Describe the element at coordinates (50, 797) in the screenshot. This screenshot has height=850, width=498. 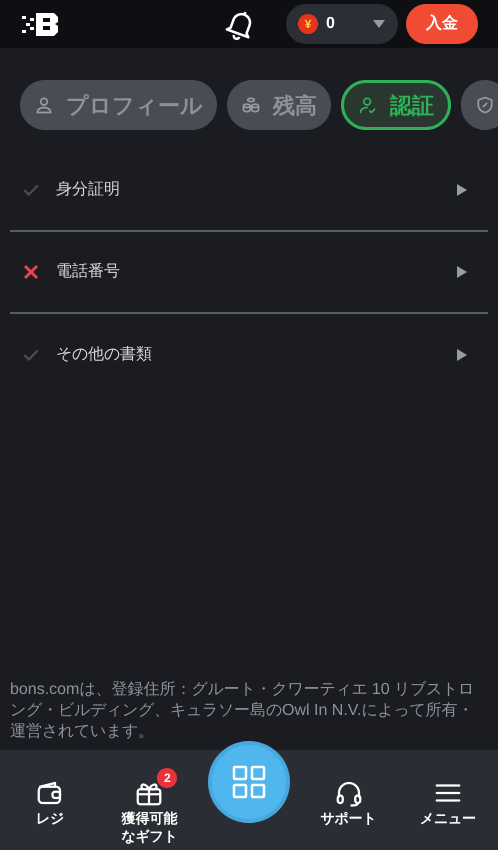
I see `nav-item: レジ` at that location.